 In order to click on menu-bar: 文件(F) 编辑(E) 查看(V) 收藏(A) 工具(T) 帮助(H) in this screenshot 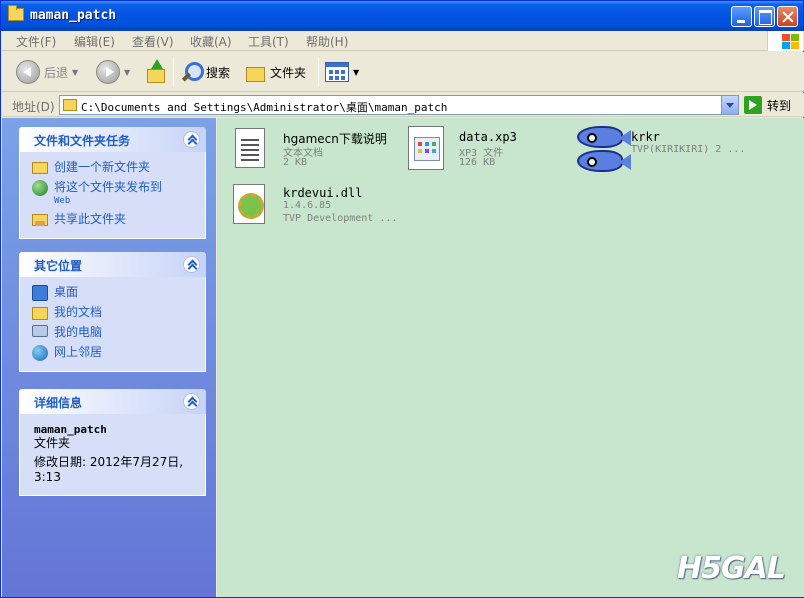, I will do `click(403, 41)`.